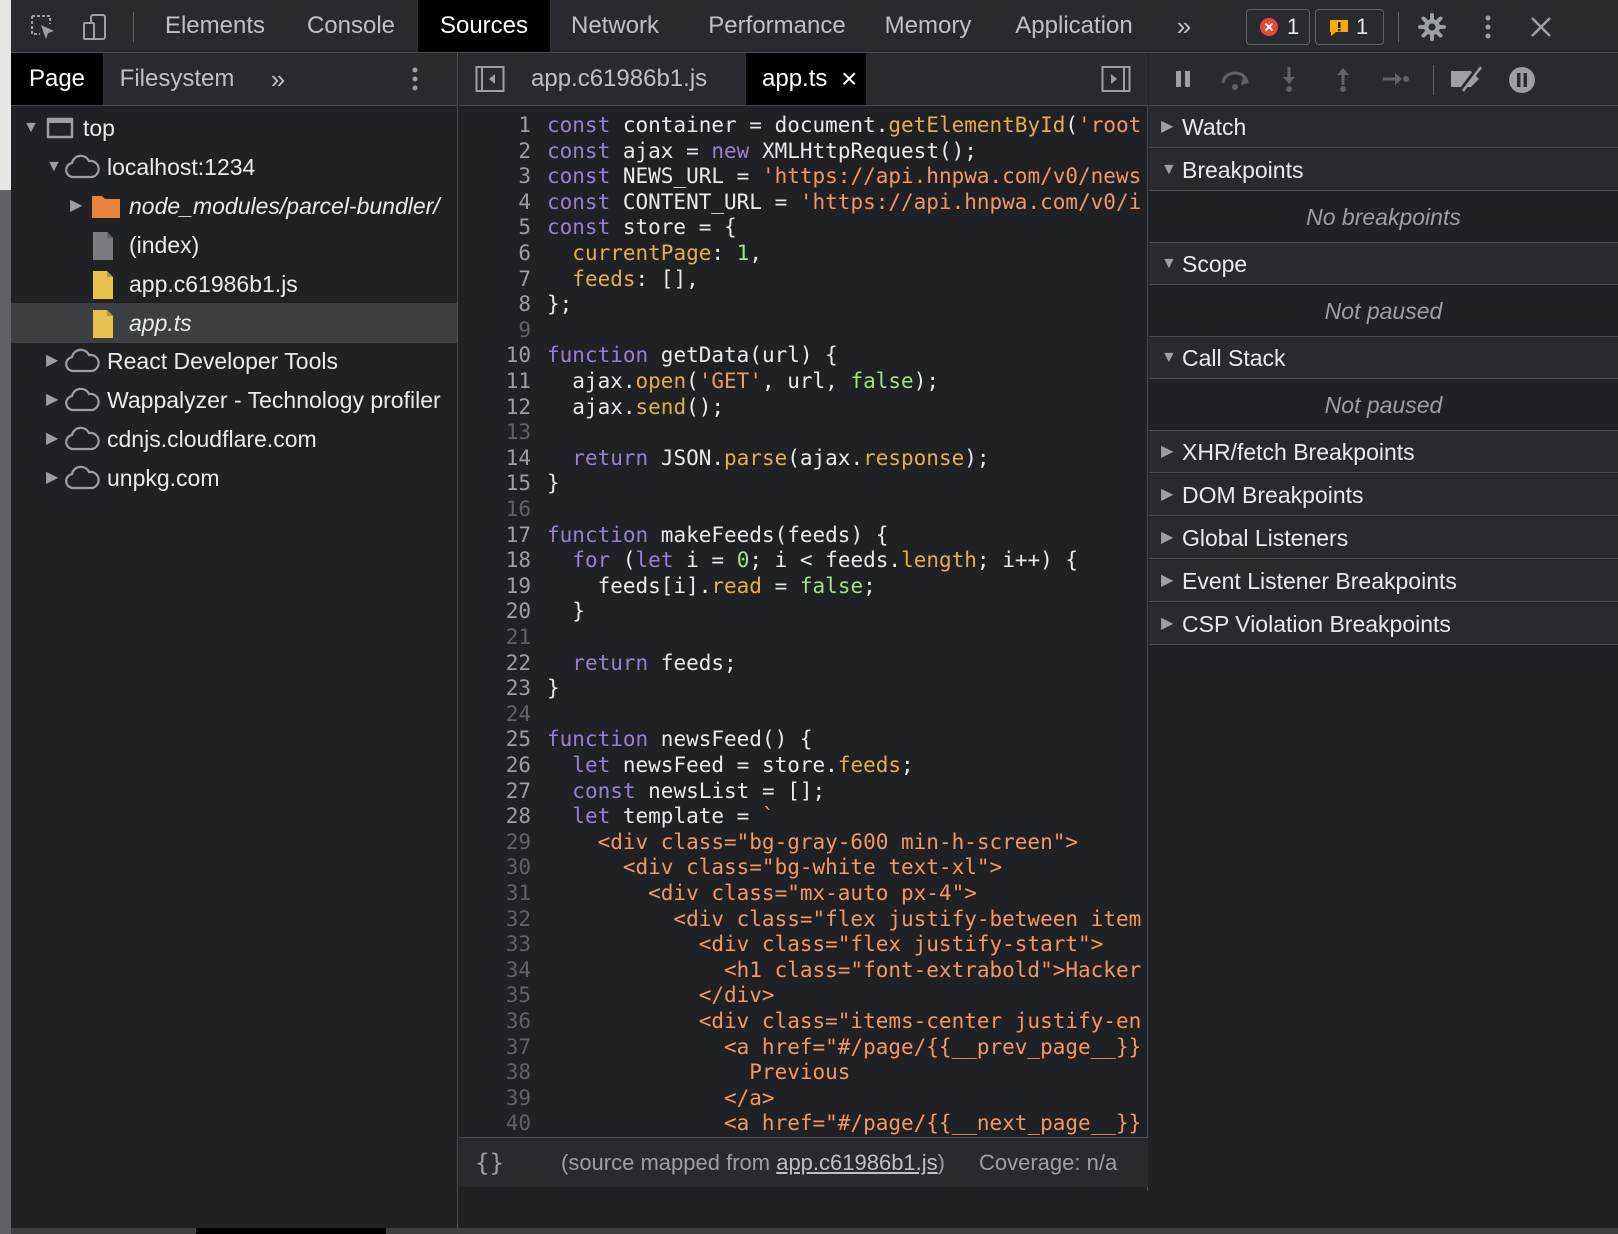 Image resolution: width=1618 pixels, height=1234 pixels. I want to click on line-number: 24, so click(495, 714).